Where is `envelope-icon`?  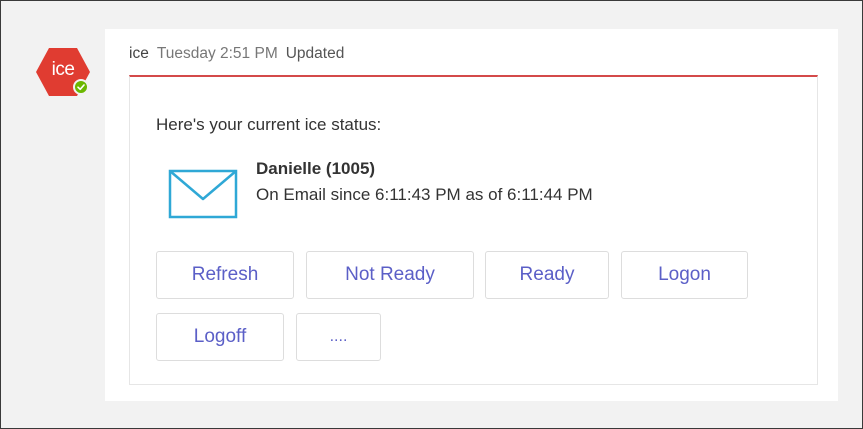
envelope-icon is located at coordinates (203, 194).